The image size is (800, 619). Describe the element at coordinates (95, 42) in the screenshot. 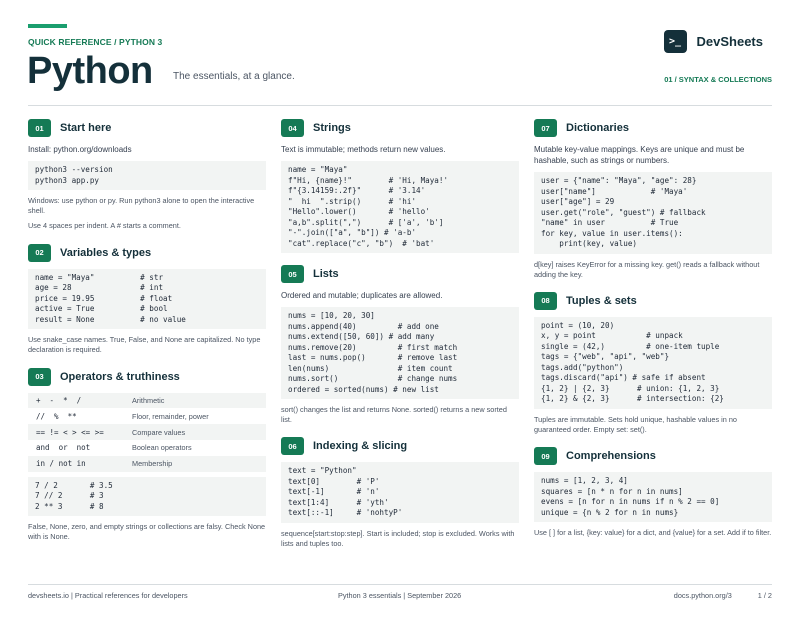

I see `eyebrow: QUICK REFERENCE / PYTHON 3` at that location.